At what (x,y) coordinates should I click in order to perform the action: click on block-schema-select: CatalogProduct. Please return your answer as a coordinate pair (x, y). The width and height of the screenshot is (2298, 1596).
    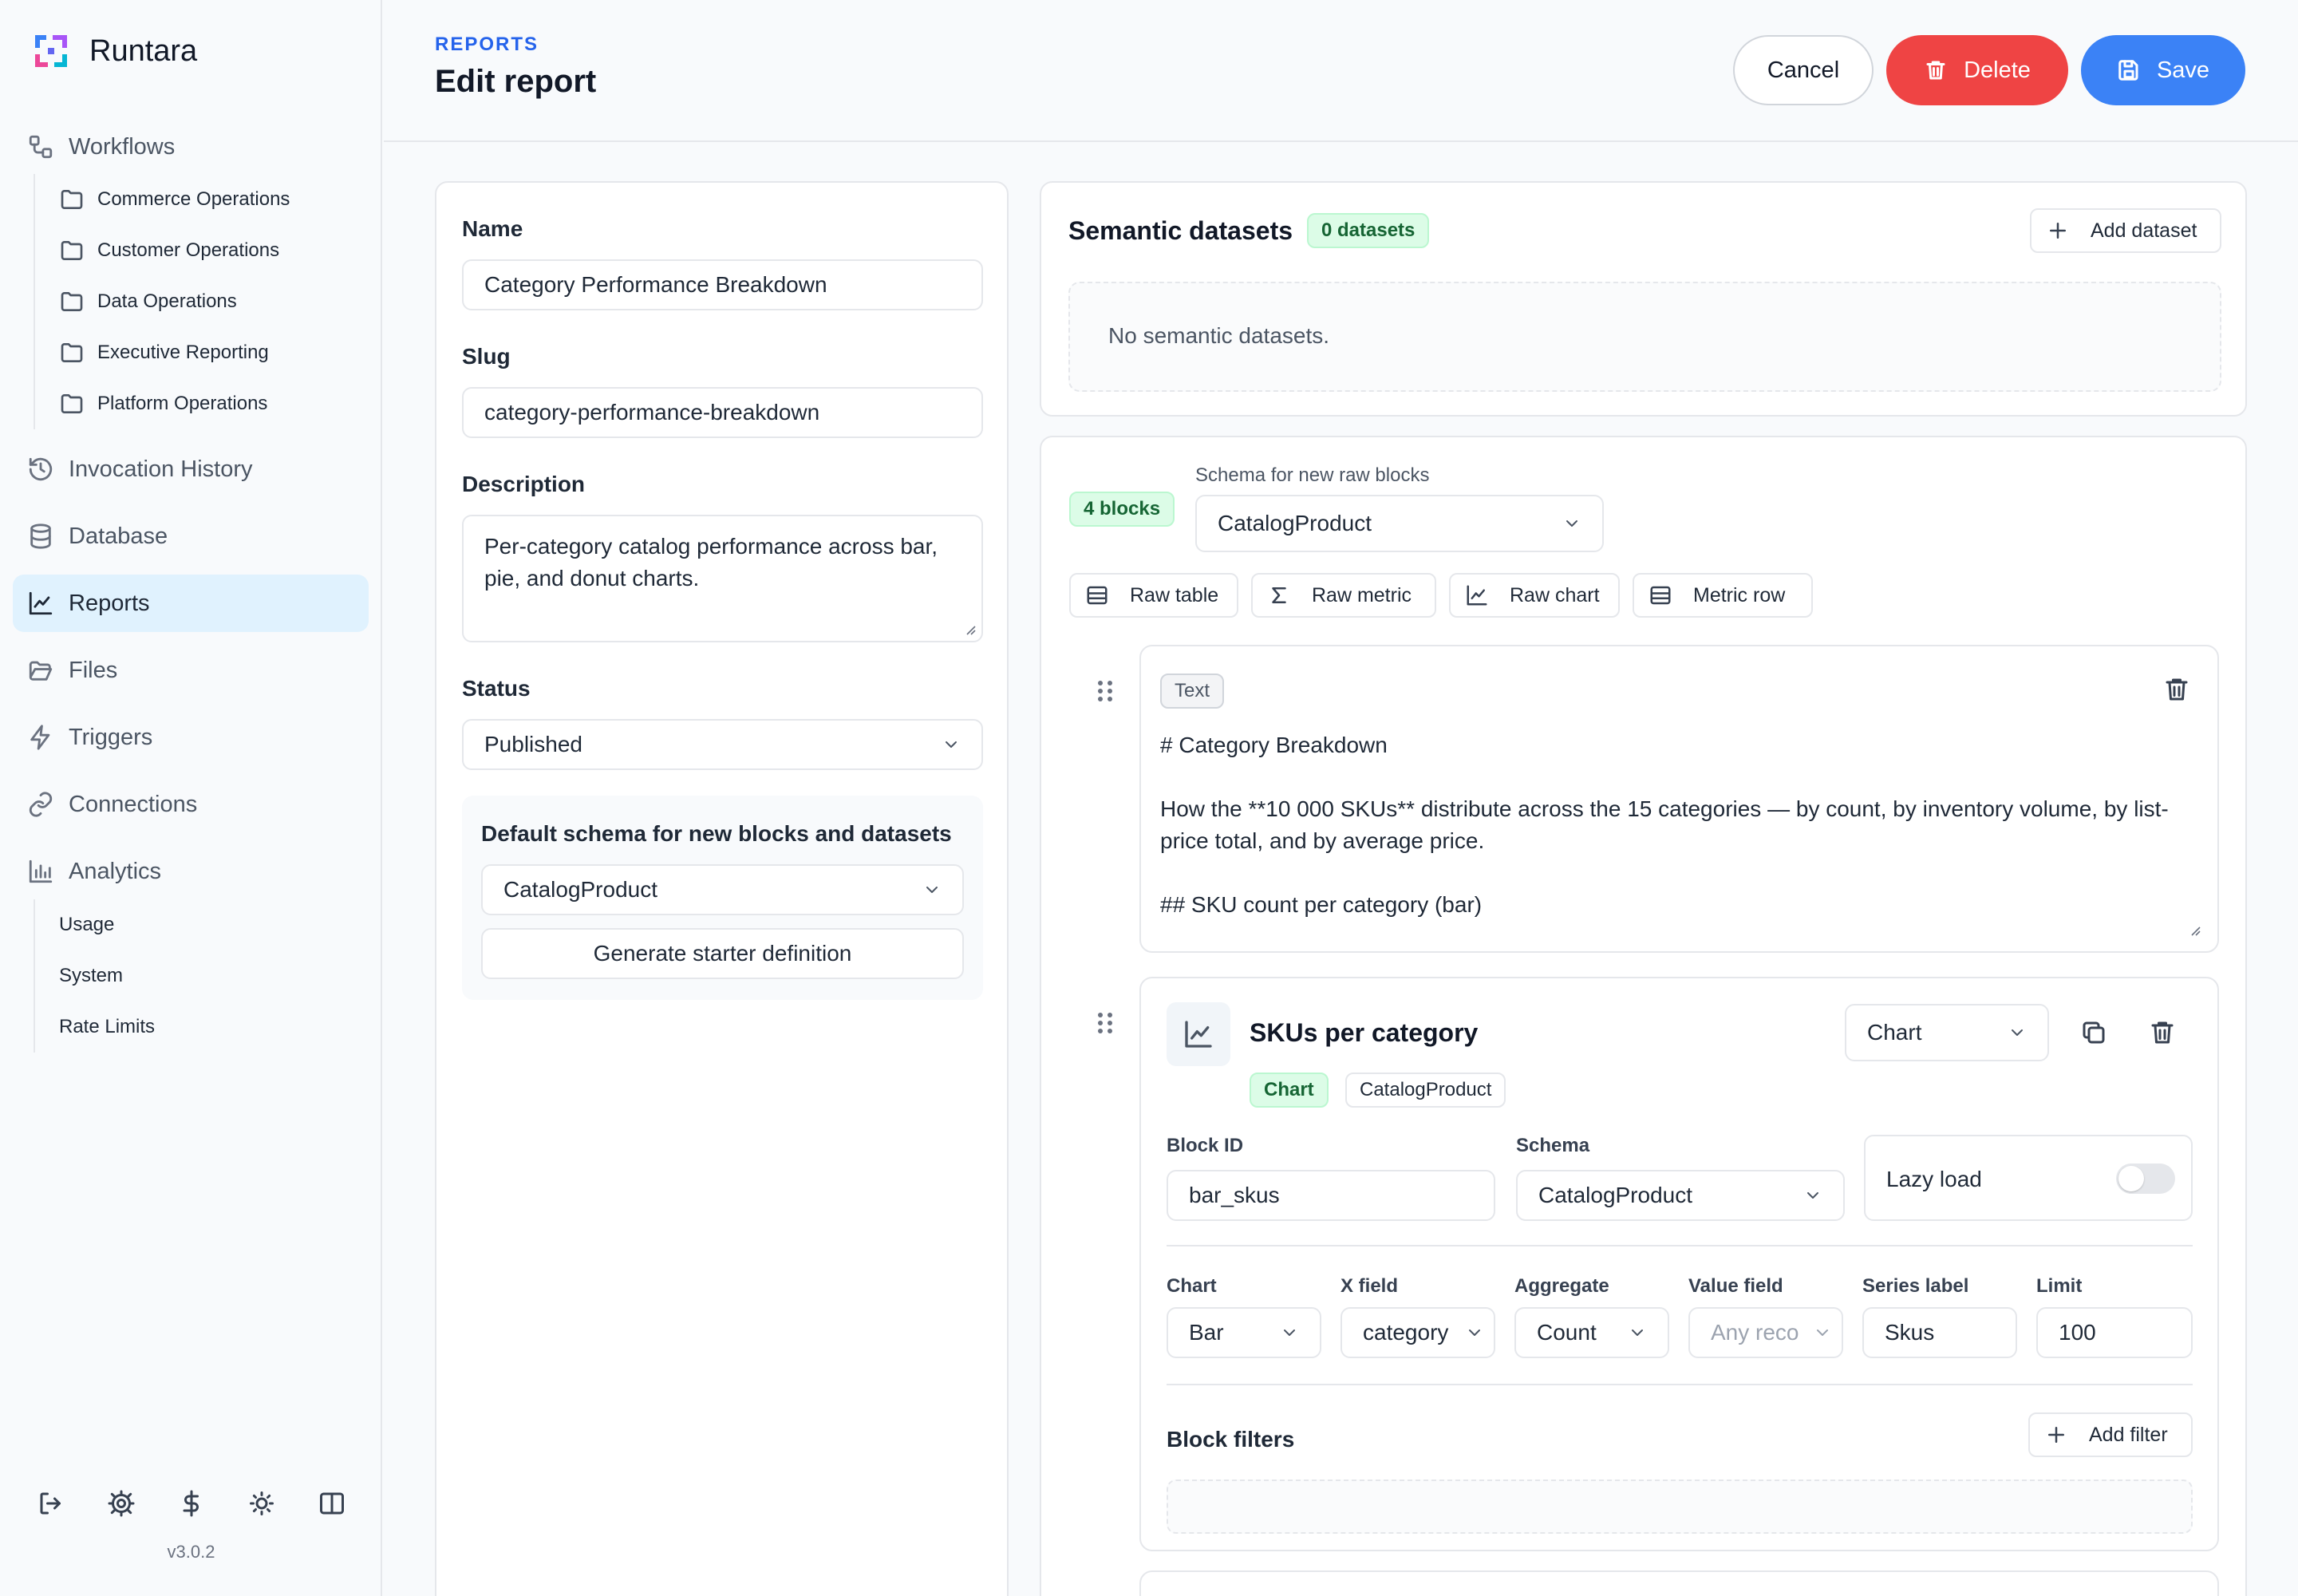
    Looking at the image, I should click on (1681, 1195).